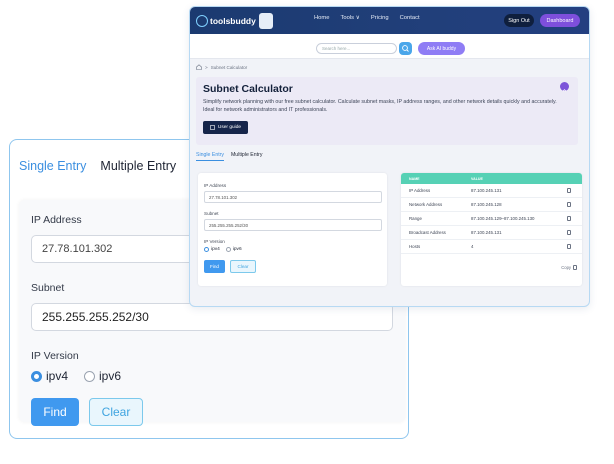 The height and width of the screenshot is (464, 614). I want to click on table-row: Hosts 4, so click(491, 247).